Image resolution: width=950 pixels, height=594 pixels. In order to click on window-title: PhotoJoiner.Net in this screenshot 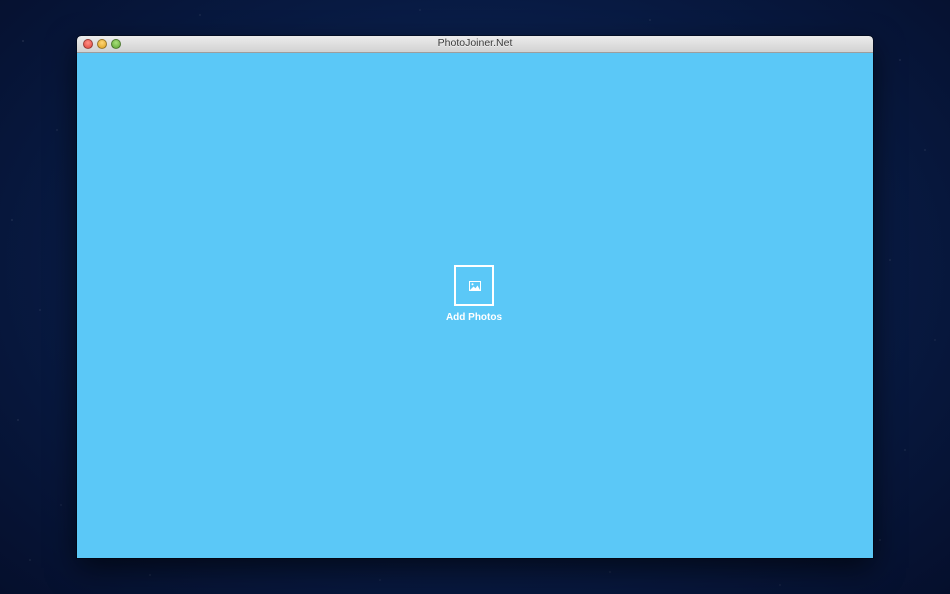, I will do `click(475, 43)`.